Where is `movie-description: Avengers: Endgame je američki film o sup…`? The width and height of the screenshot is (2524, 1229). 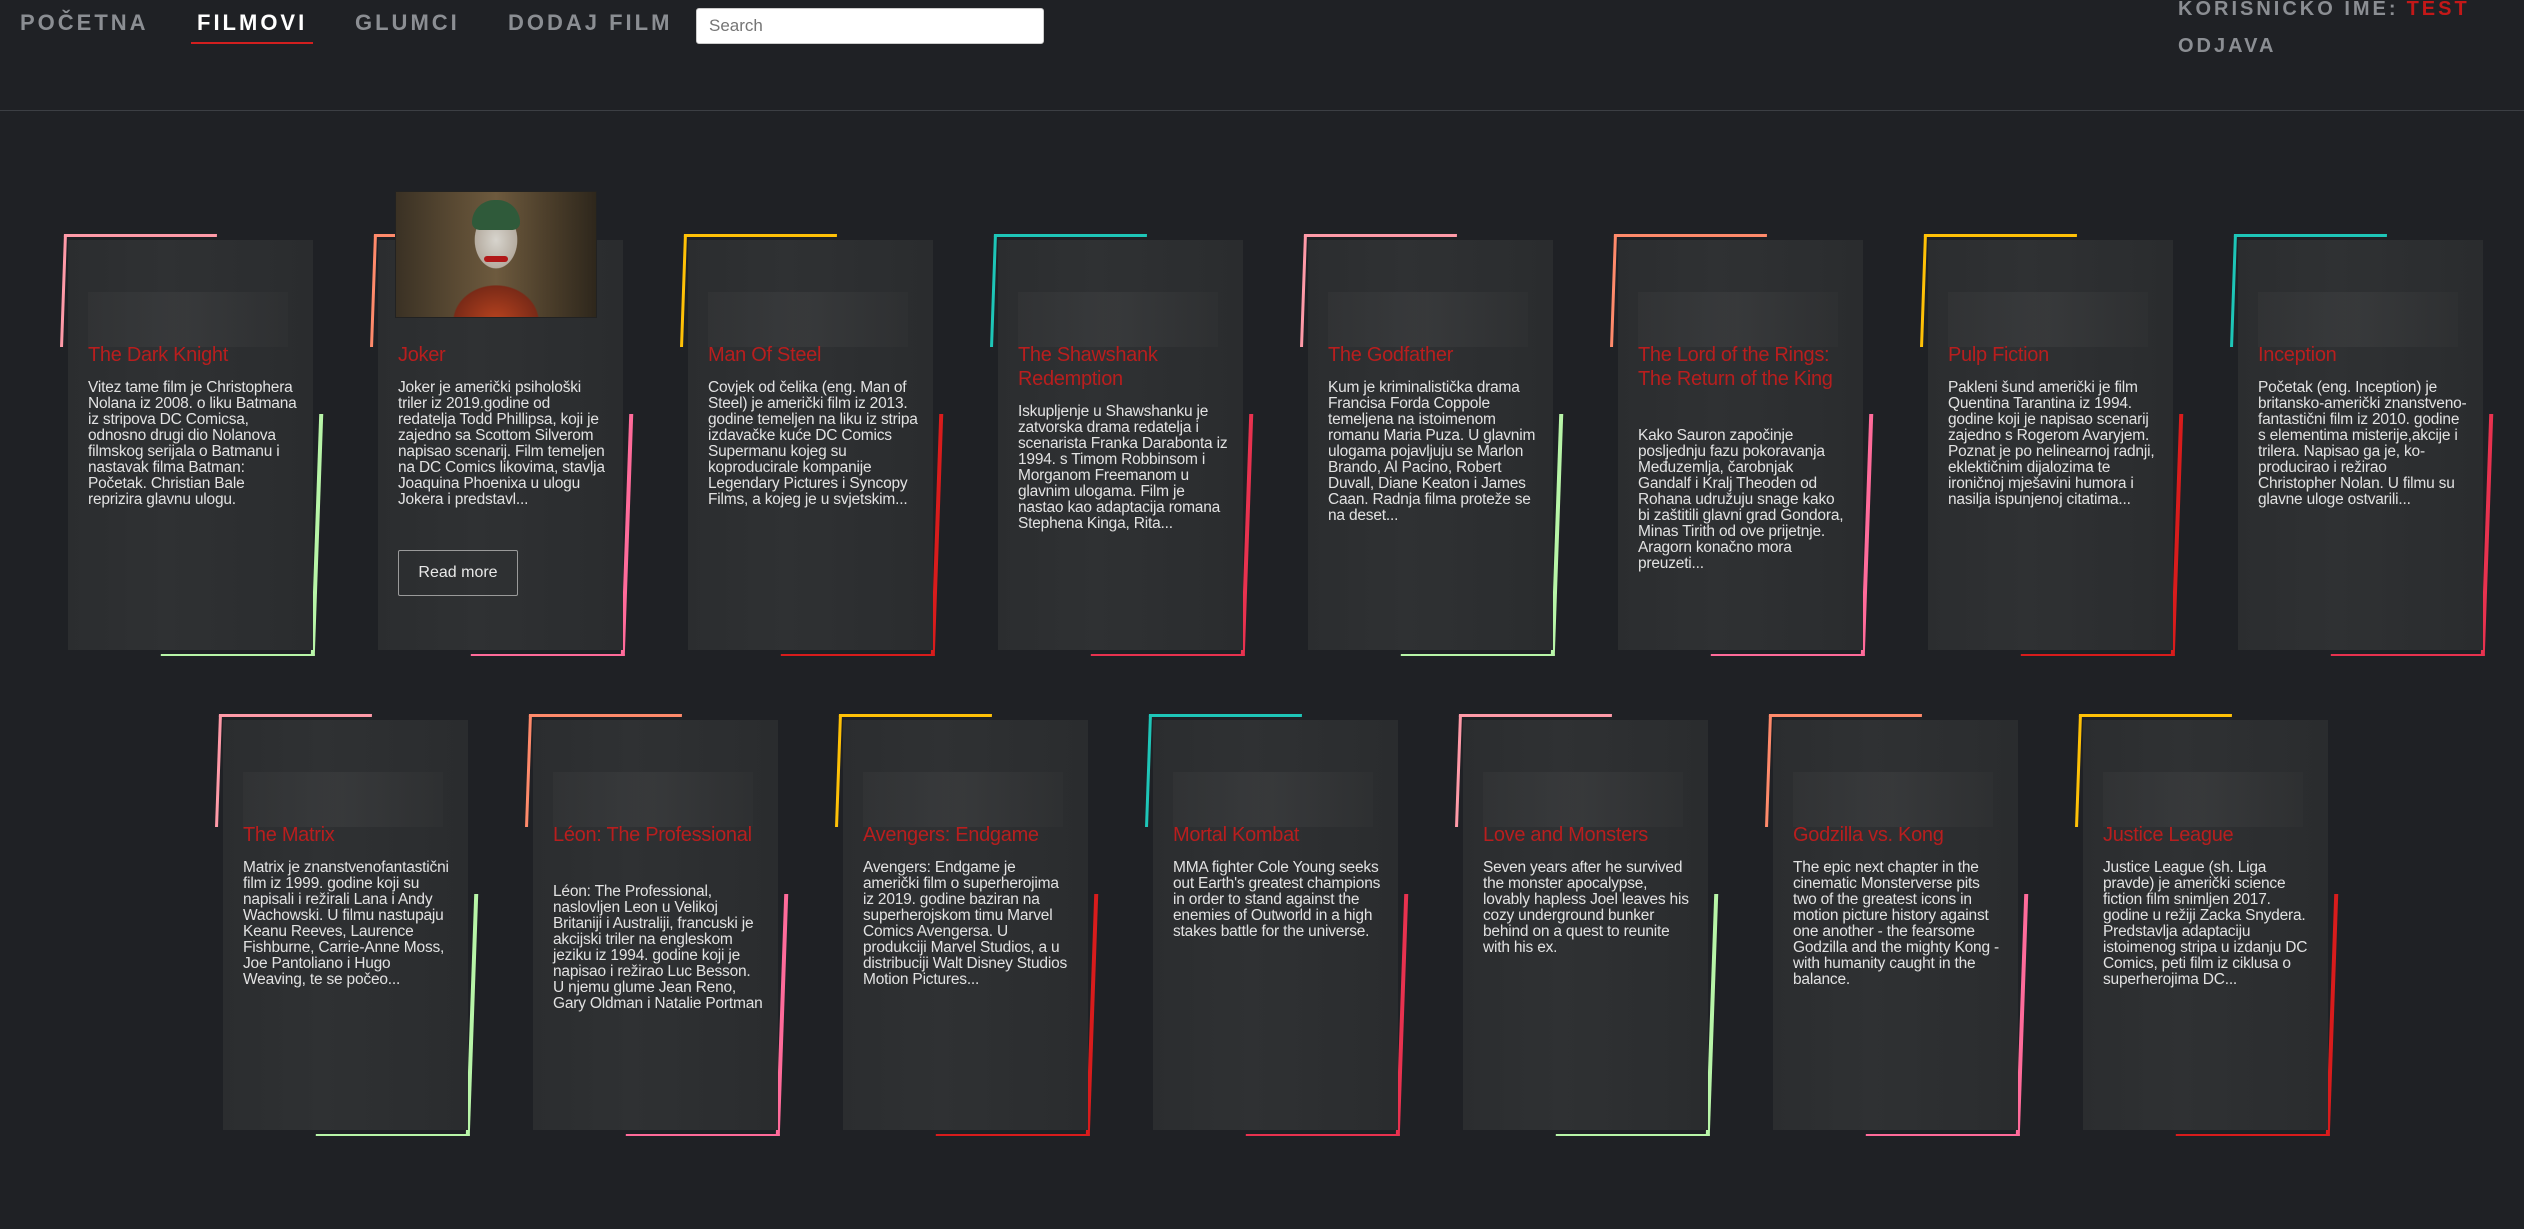
movie-description: Avengers: Endgame je američki film o sup… is located at coordinates (965, 923).